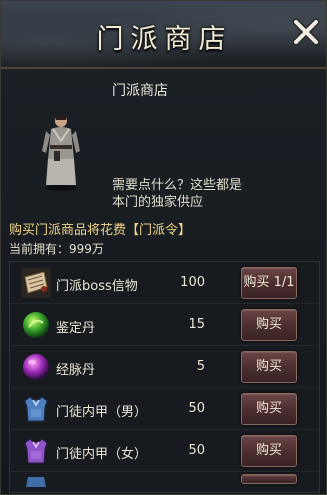 This screenshot has width=327, height=495. What do you see at coordinates (102, 412) in the screenshot?
I see `item-name: 门徒内甲（男）` at bounding box center [102, 412].